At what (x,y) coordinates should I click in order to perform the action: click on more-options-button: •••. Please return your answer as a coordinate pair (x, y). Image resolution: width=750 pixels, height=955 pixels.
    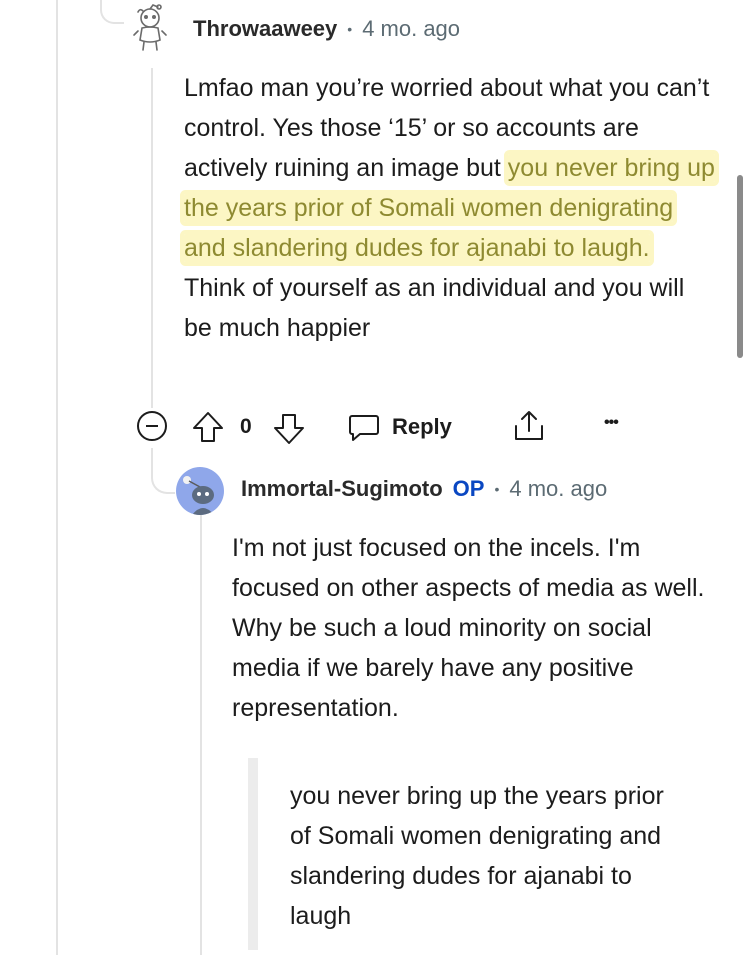
    Looking at the image, I should click on (611, 423).